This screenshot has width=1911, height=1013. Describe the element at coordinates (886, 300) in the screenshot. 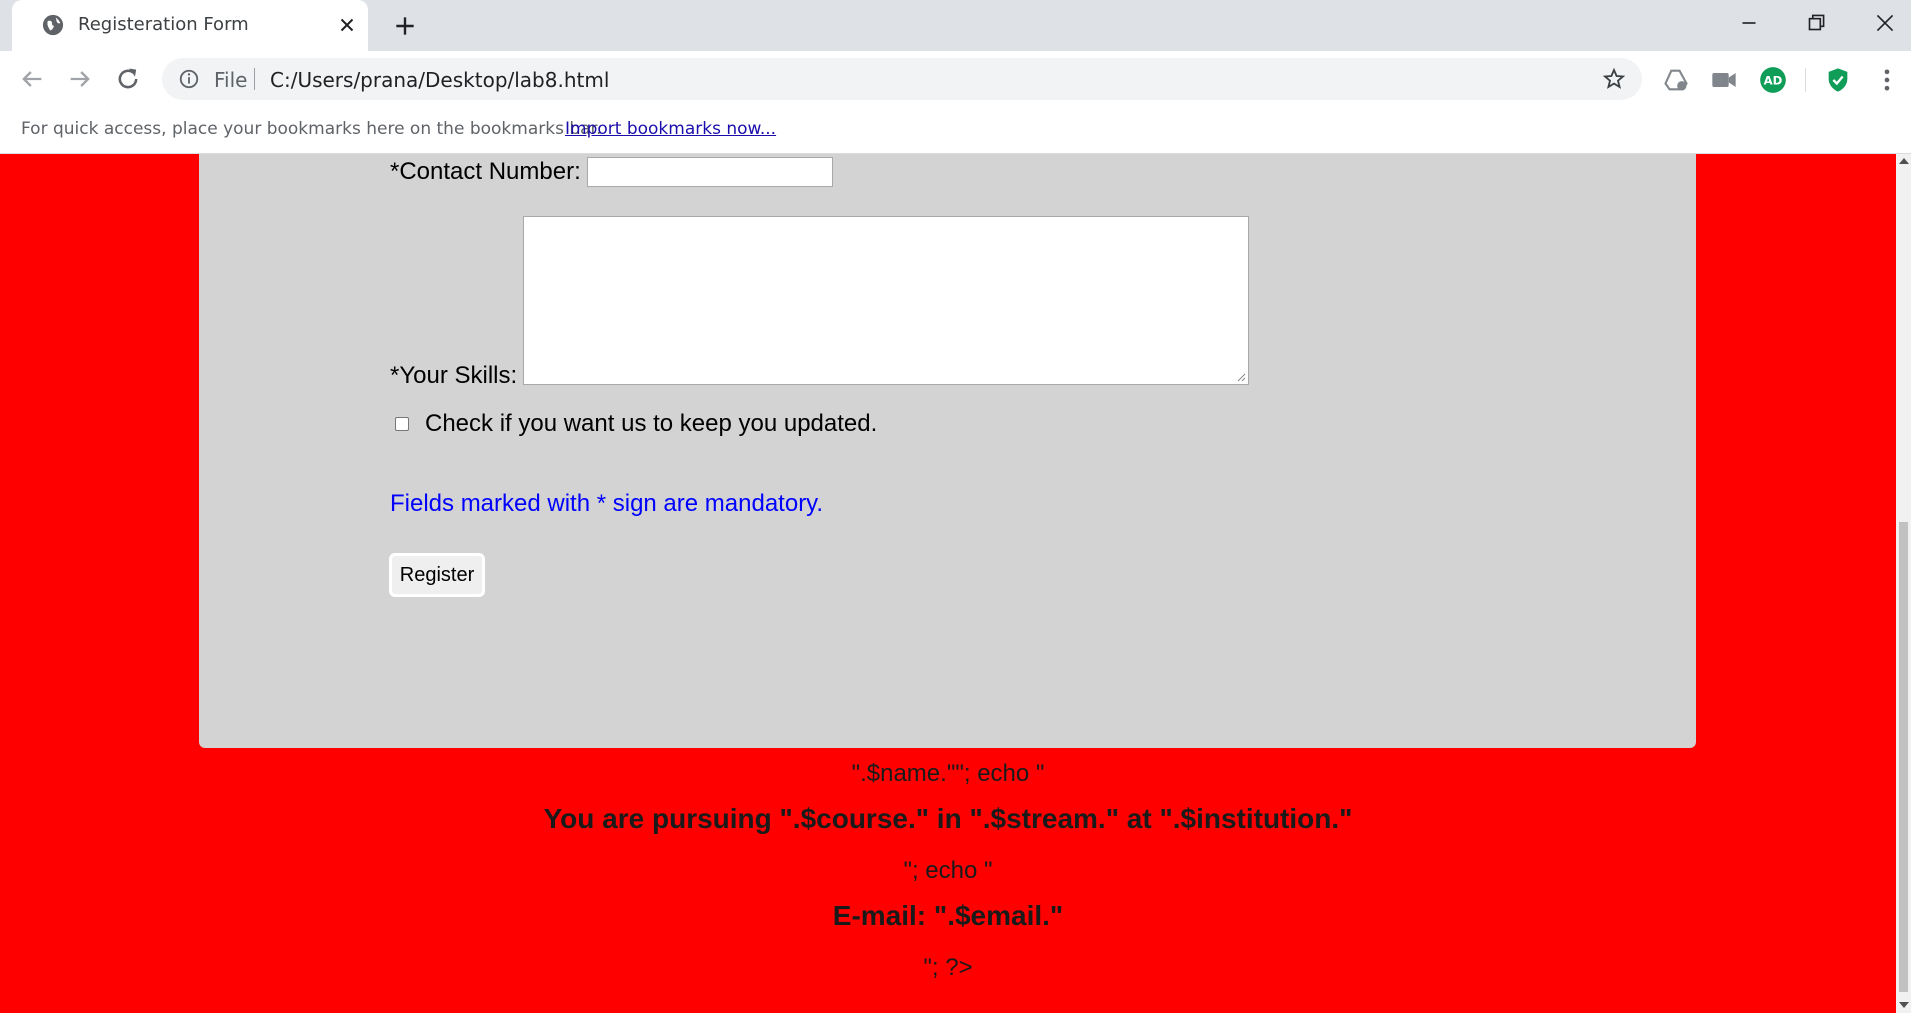

I see `skills-textarea` at that location.